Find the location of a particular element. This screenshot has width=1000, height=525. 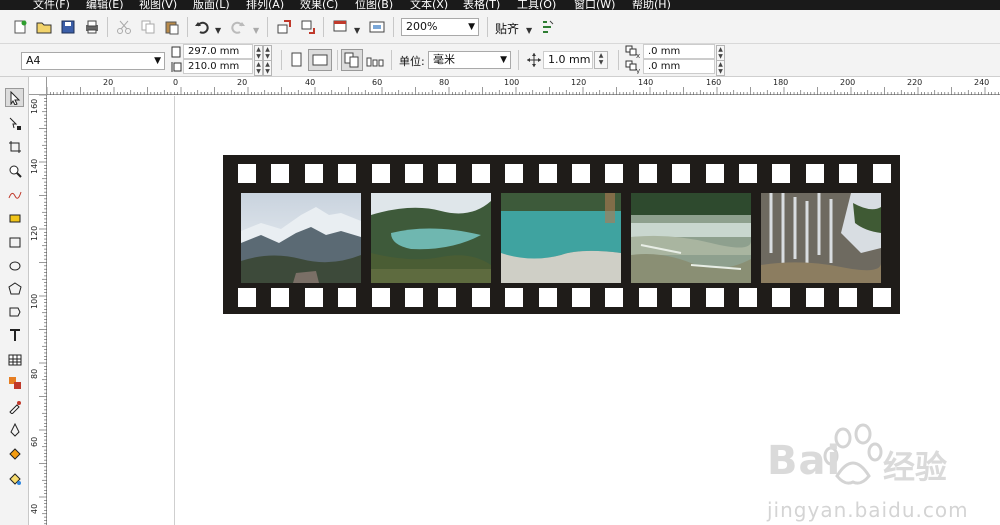

duplicate-x-value: .0 mm is located at coordinates (664, 51).